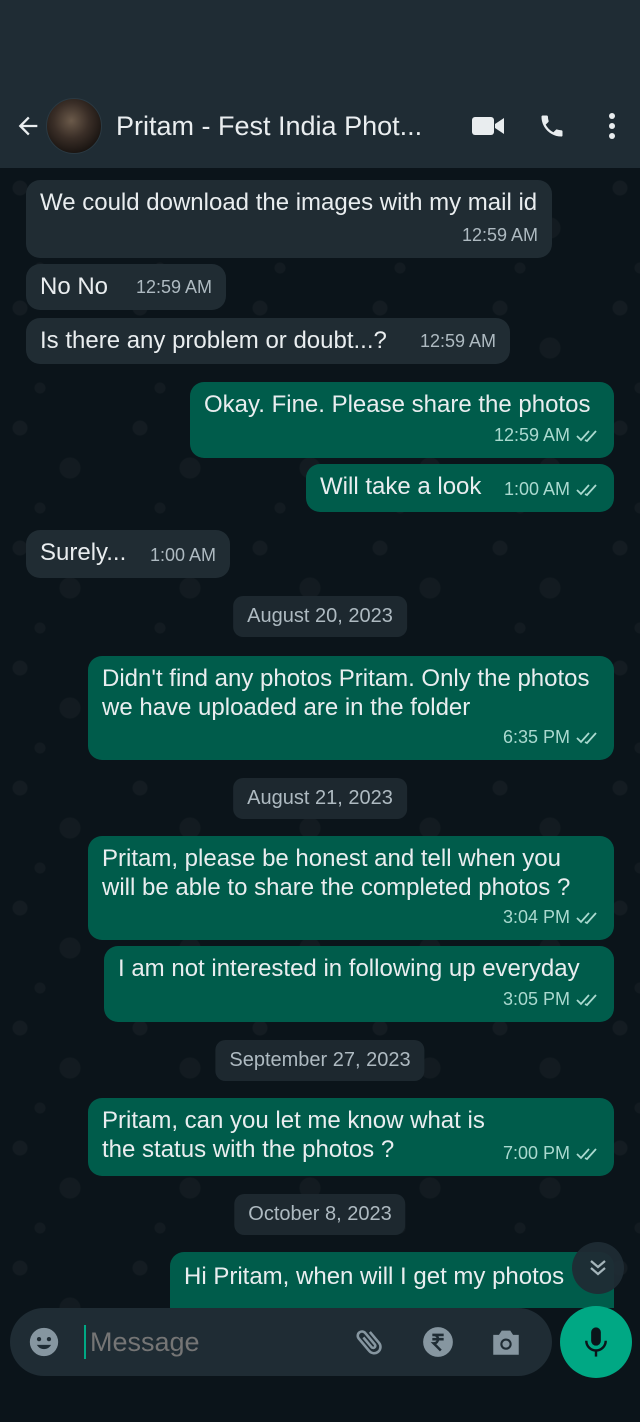  Describe the element at coordinates (128, 554) in the screenshot. I see `message-incoming: Surely... 1:00 AM` at that location.